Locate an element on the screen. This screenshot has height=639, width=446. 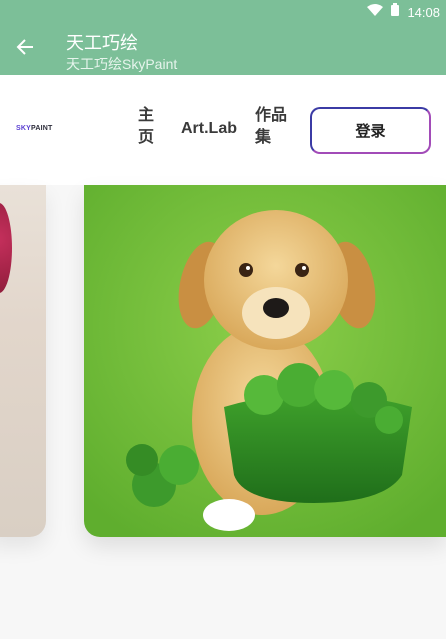
back-button is located at coordinates (25, 49).